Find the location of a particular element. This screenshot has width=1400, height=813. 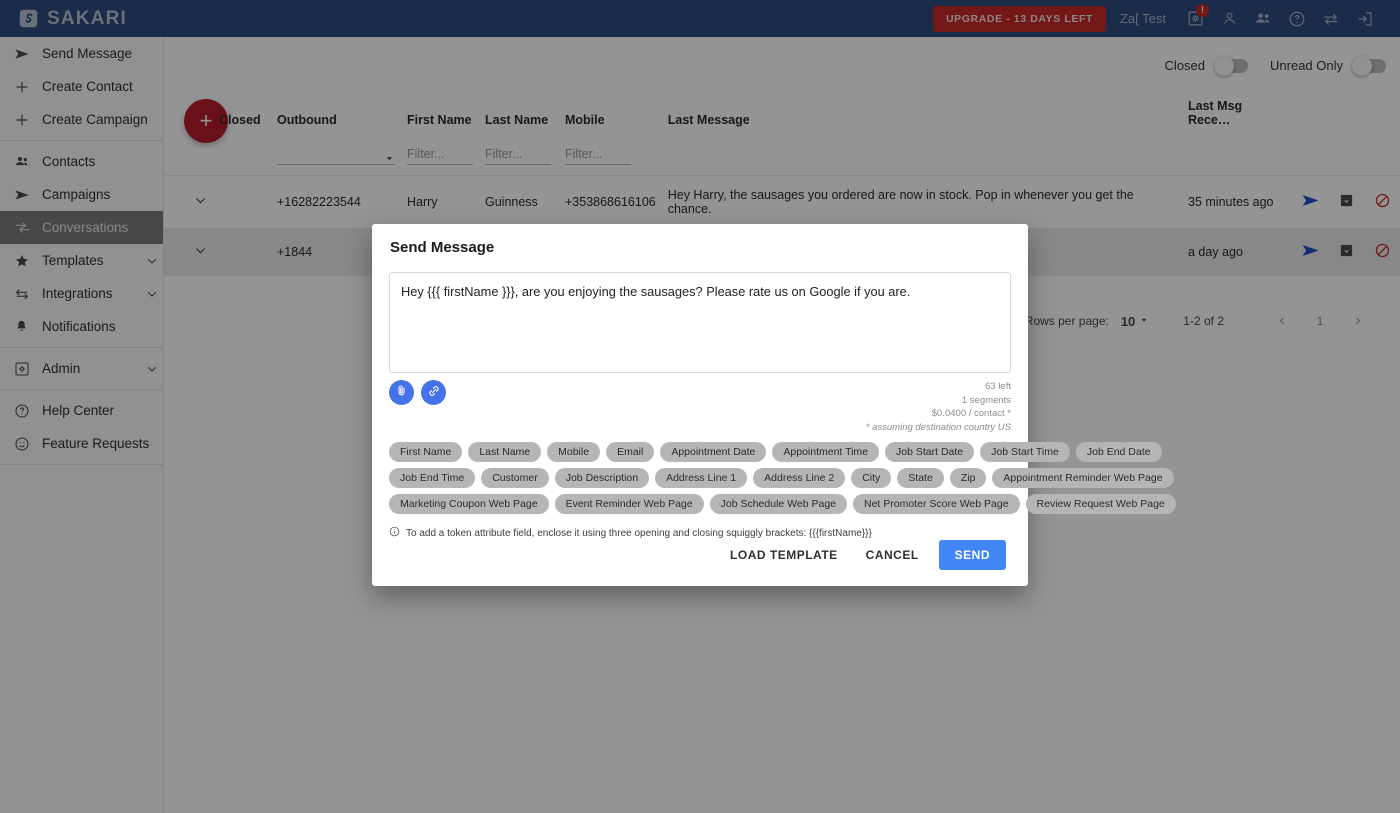

token-chip: Email is located at coordinates (630, 452).